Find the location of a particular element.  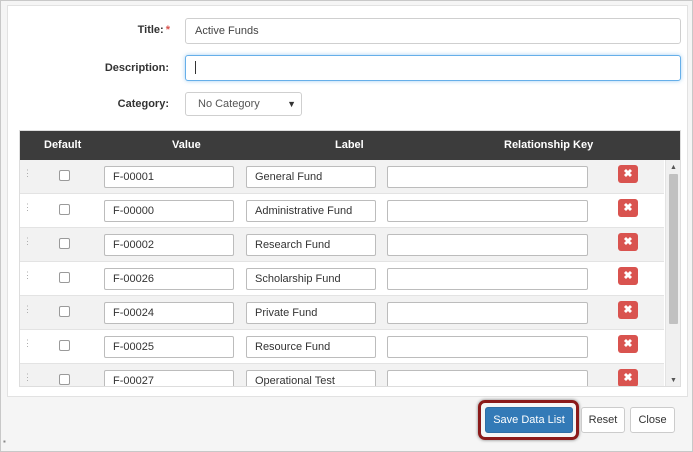

scroll-down-icon: ▼ is located at coordinates (673, 380).